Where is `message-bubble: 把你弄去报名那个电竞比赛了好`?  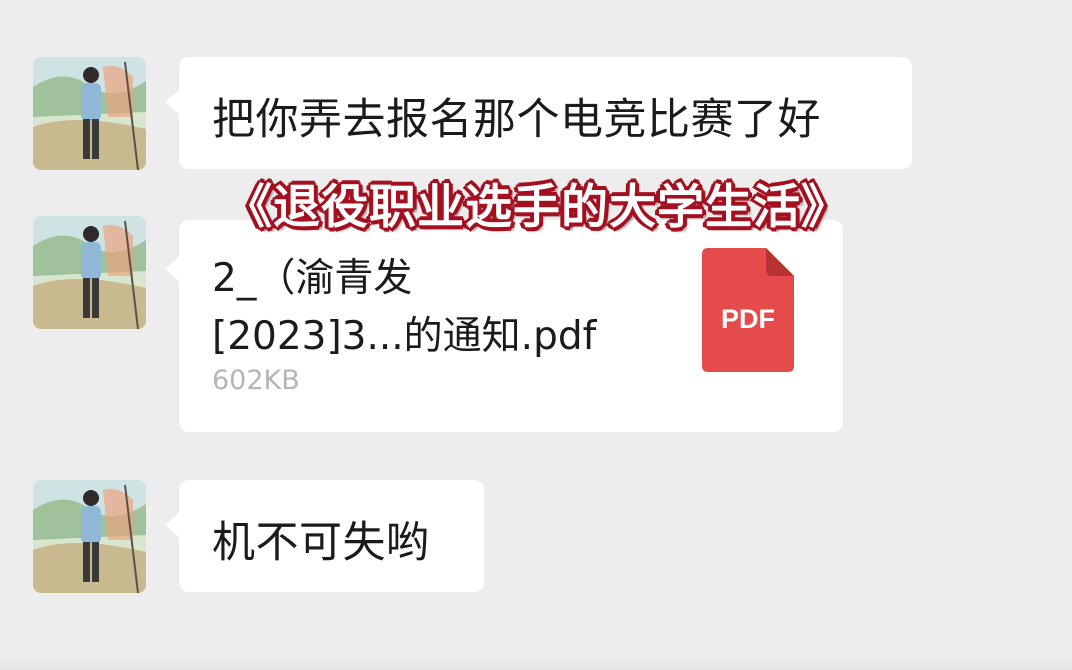
message-bubble: 把你弄去报名那个电竞比赛了好 is located at coordinates (538, 113).